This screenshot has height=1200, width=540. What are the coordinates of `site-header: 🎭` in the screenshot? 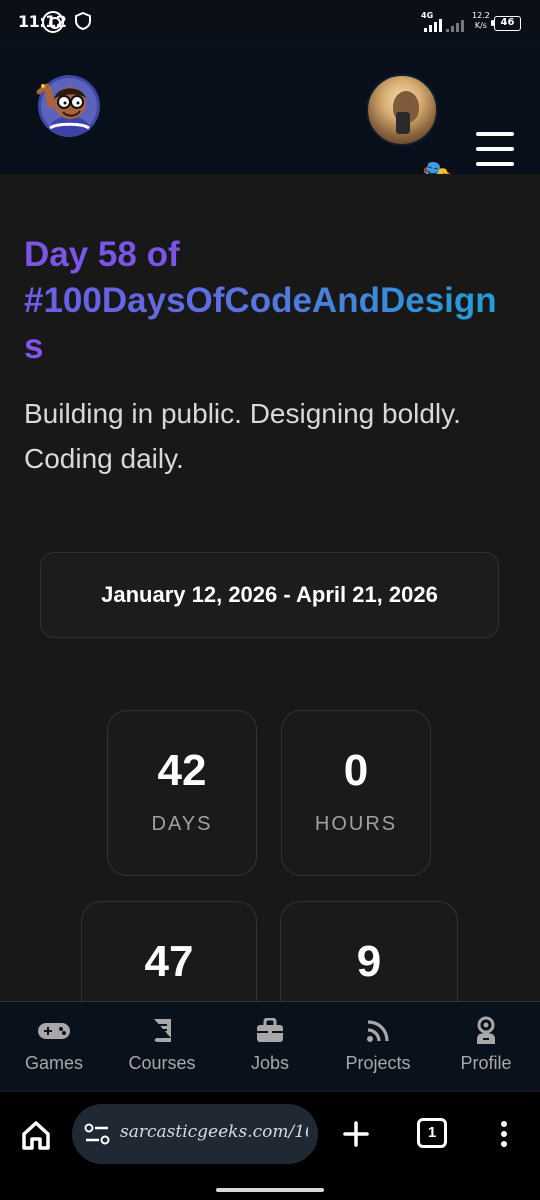 It's located at (270, 116).